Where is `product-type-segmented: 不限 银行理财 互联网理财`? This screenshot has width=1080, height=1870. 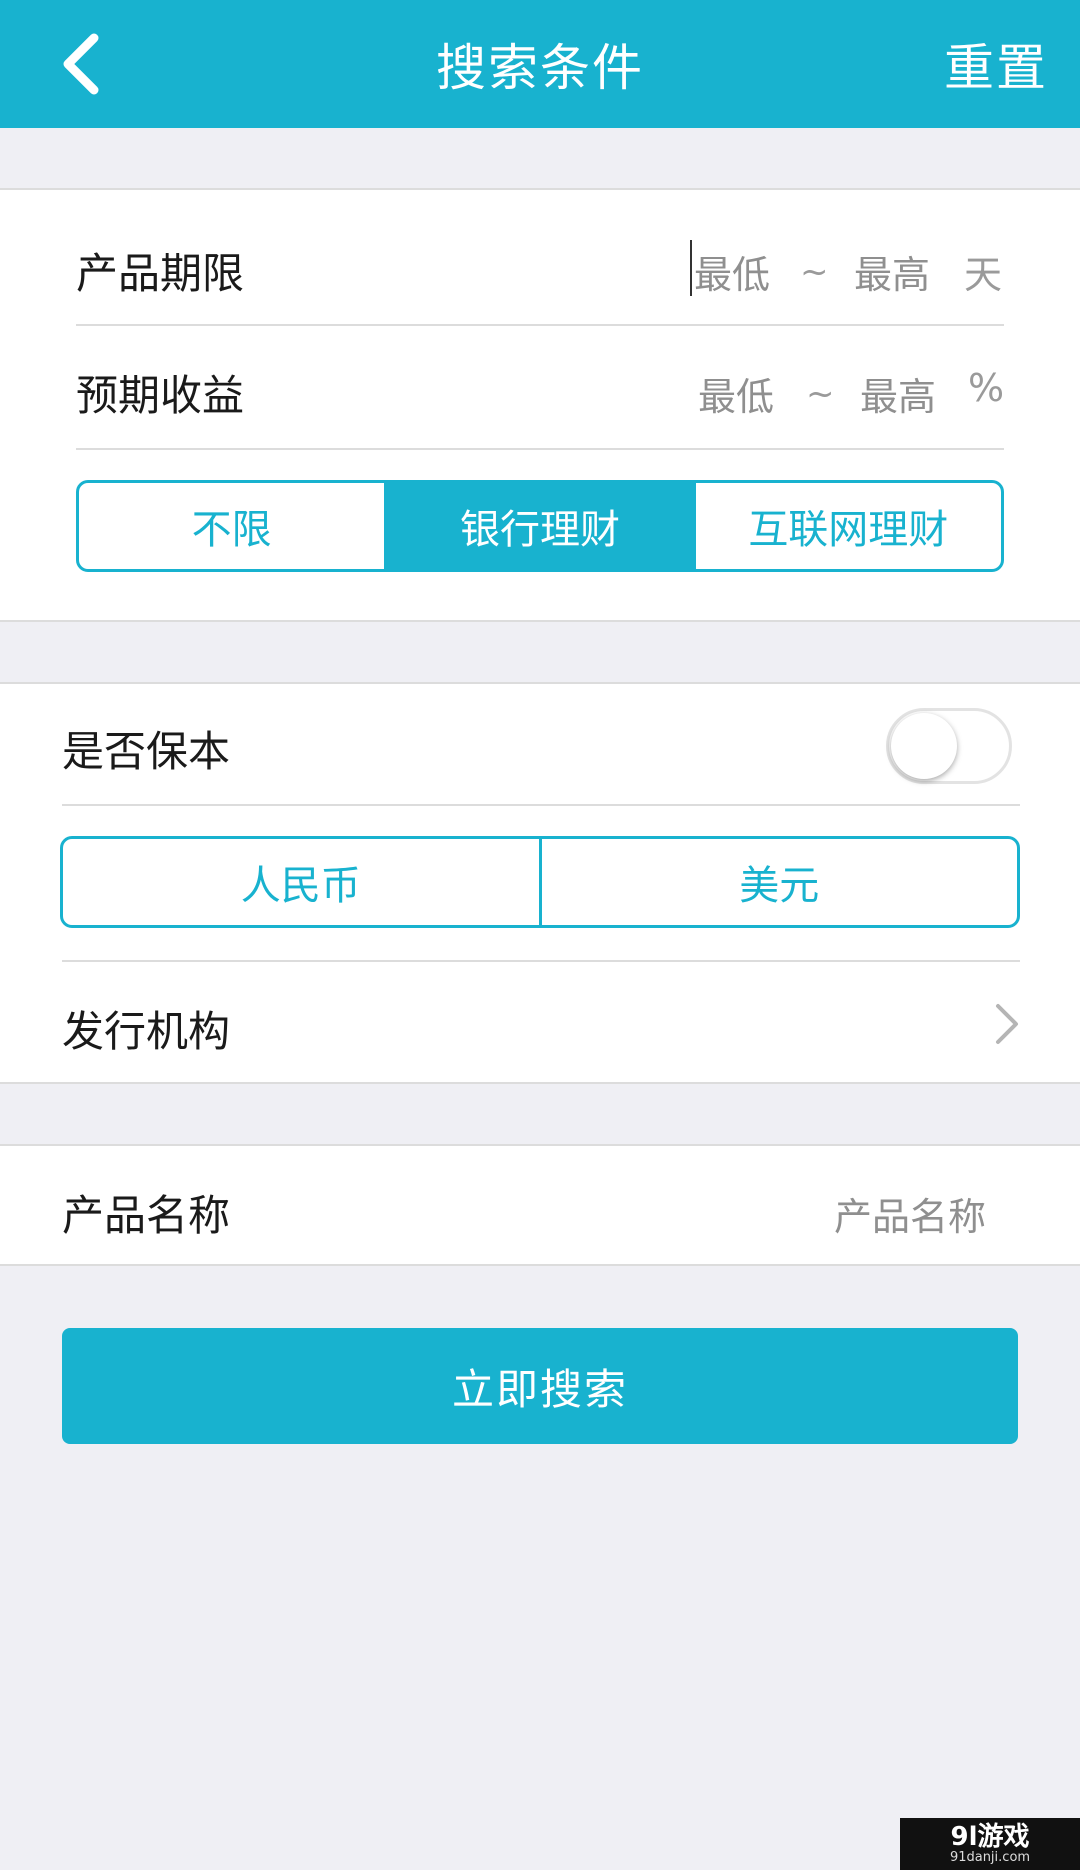 product-type-segmented: 不限 银行理财 互联网理财 is located at coordinates (540, 526).